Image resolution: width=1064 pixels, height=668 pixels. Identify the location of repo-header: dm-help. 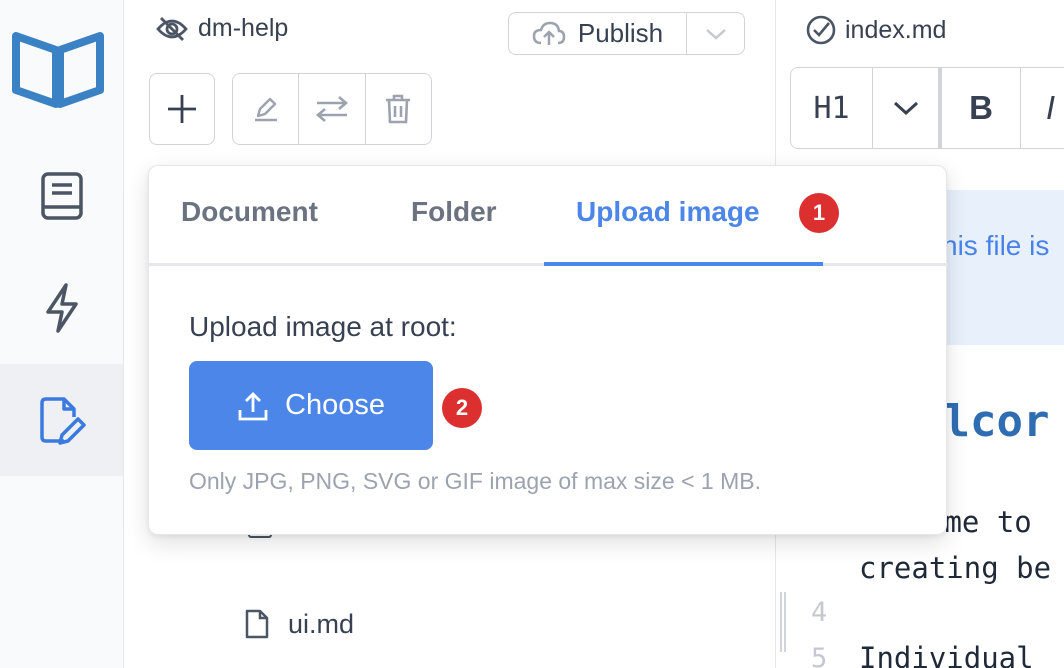
(222, 28).